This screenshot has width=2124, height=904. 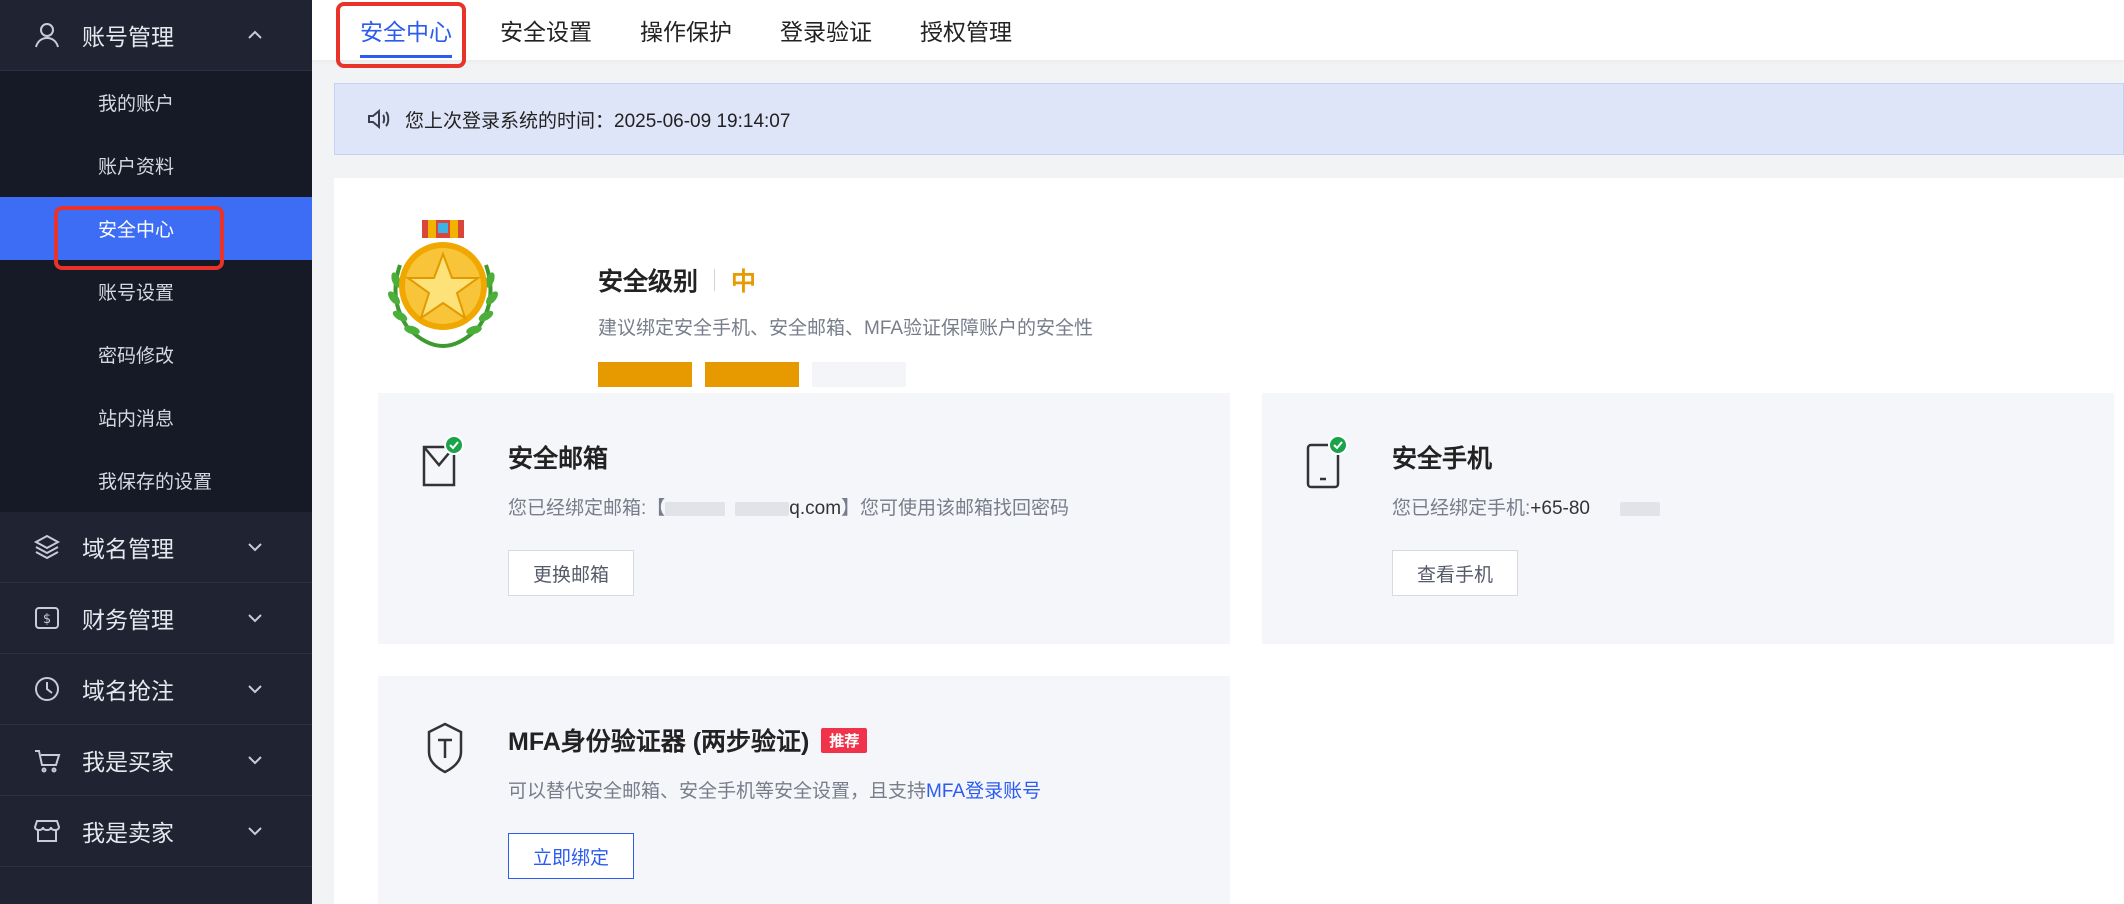 What do you see at coordinates (136, 167) in the screenshot?
I see `sidebar-item-label: 账户资料` at bounding box center [136, 167].